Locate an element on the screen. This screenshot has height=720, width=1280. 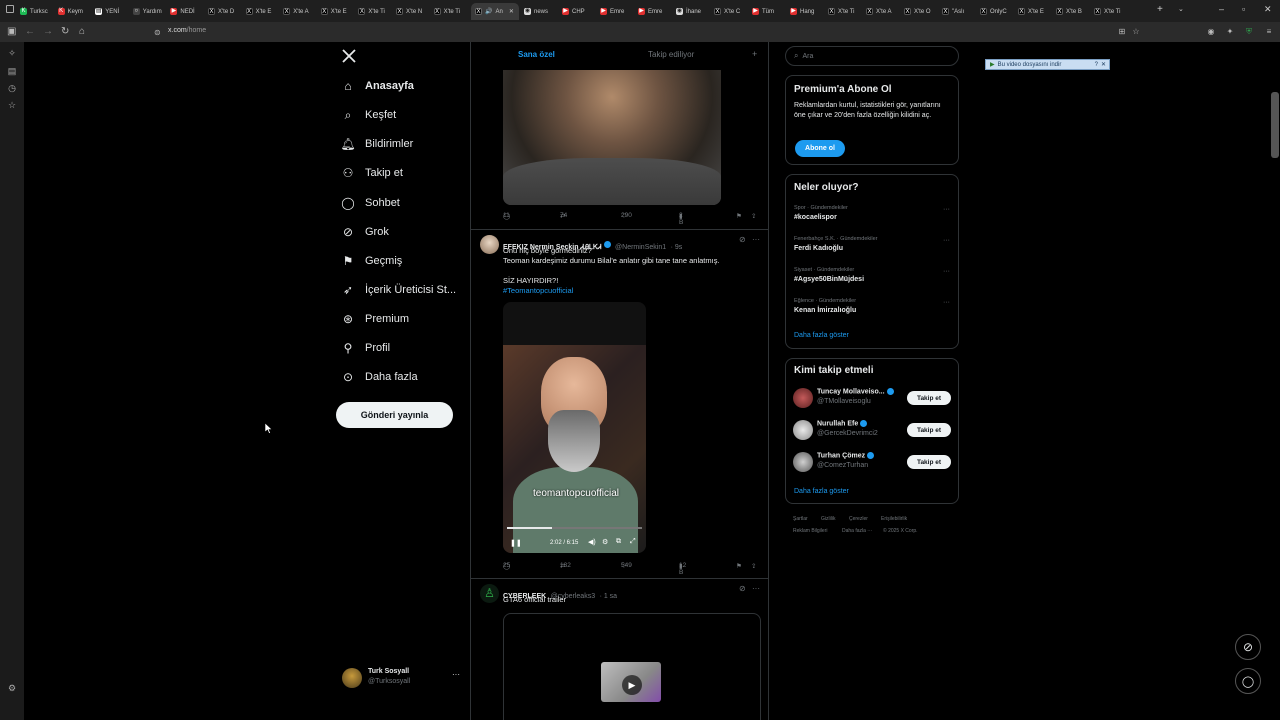
add-tab-icon: + is located at coordinates (754, 54).